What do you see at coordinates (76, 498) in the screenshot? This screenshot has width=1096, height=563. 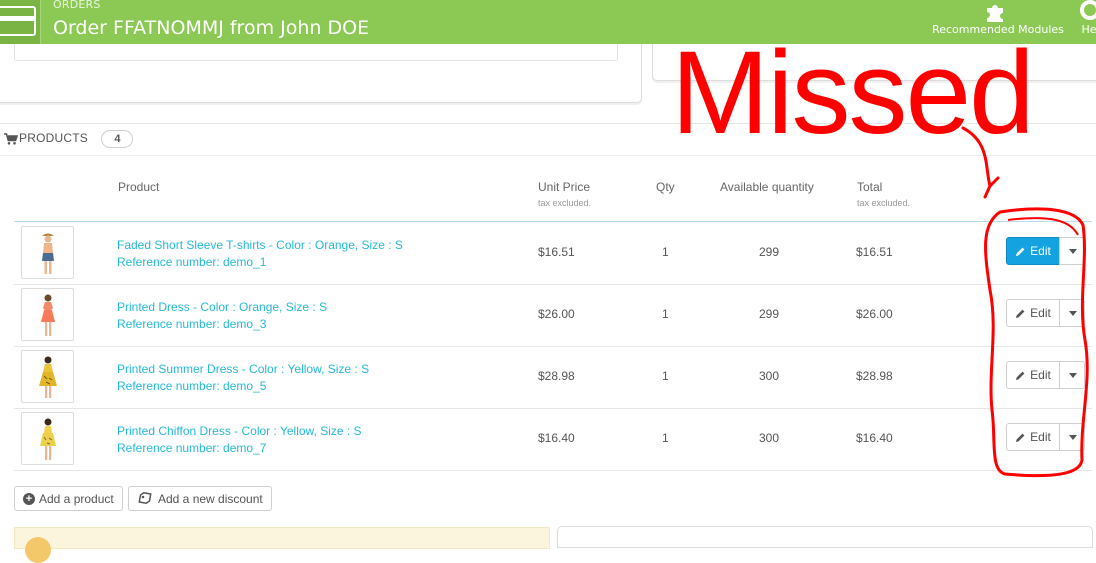 I see `add-product-label: Add a product` at bounding box center [76, 498].